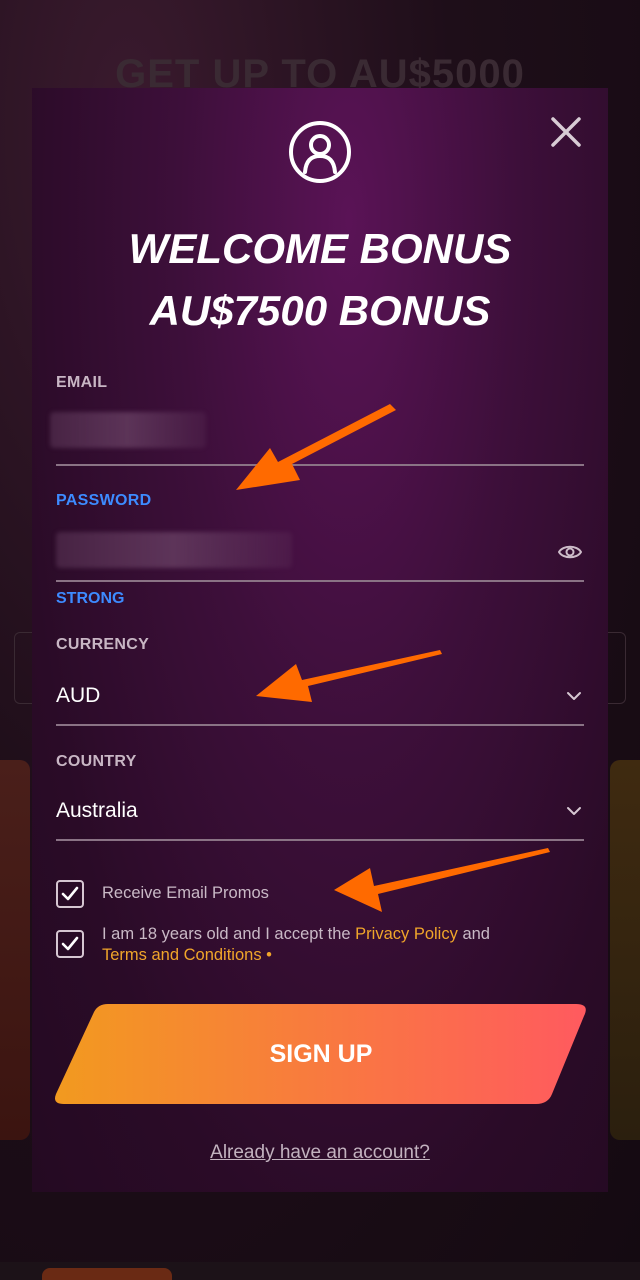  I want to click on email-promos-label: Receive Email Promos, so click(185, 893).